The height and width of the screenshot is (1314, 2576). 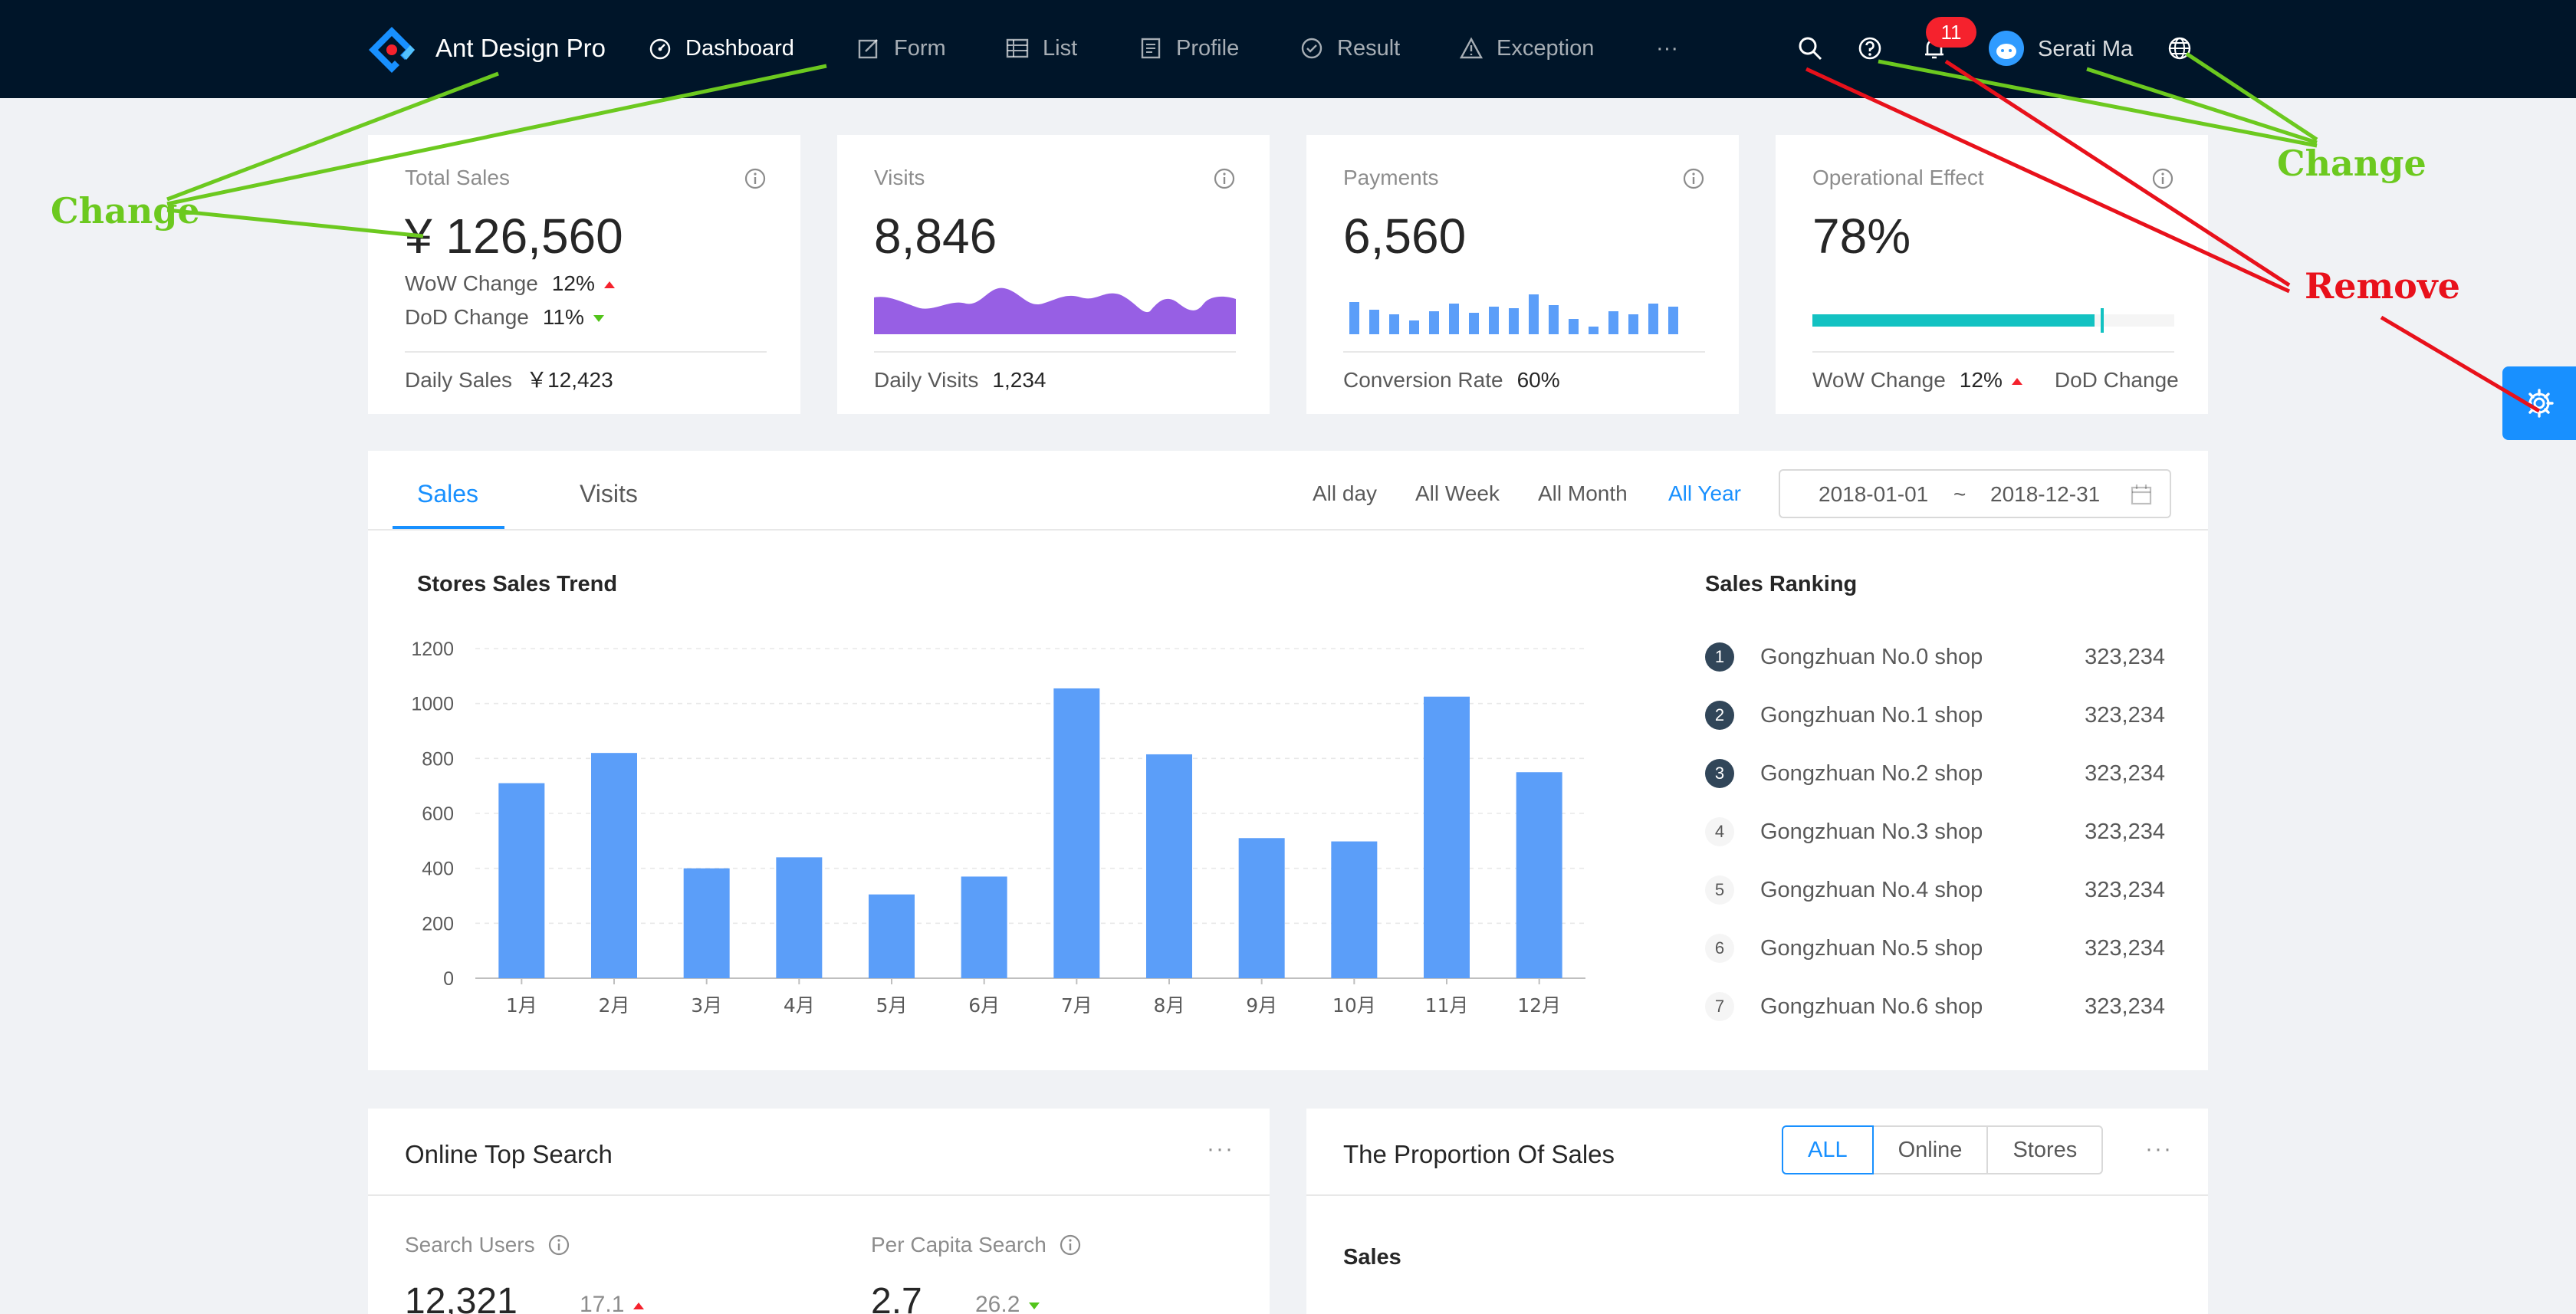 What do you see at coordinates (2352, 163) in the screenshot?
I see `annotation-change-right: Change` at bounding box center [2352, 163].